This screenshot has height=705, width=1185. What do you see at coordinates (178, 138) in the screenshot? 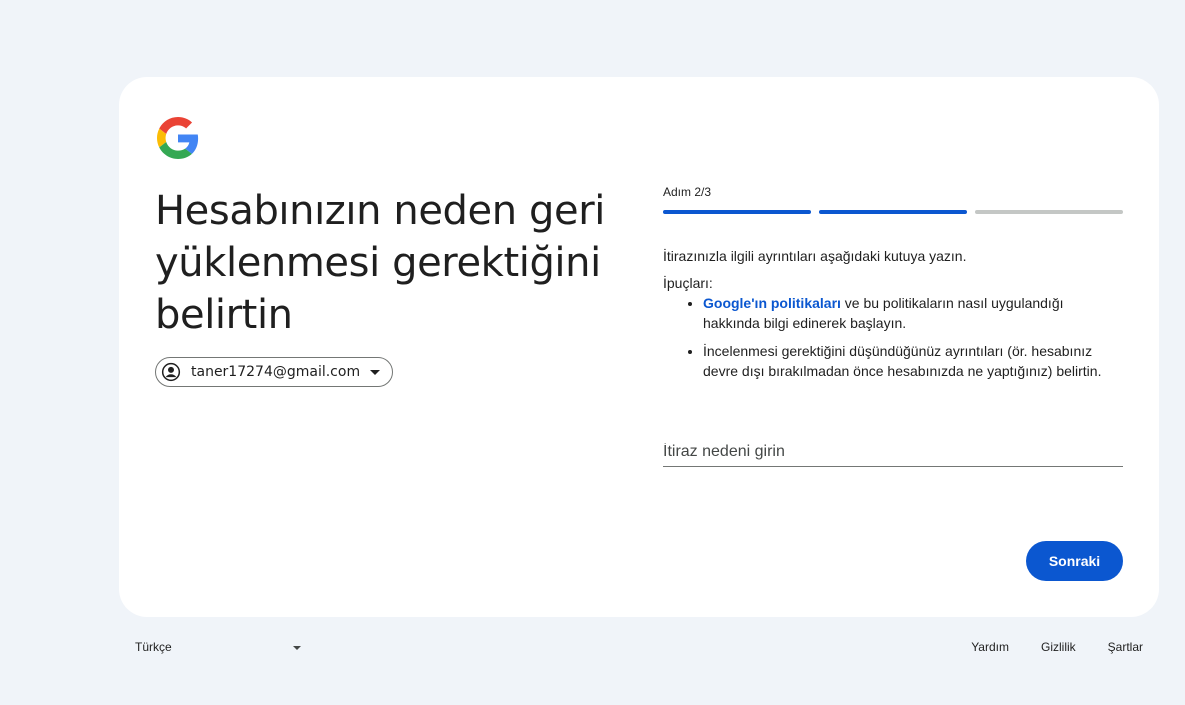
I see `google-g-logo-icon` at bounding box center [178, 138].